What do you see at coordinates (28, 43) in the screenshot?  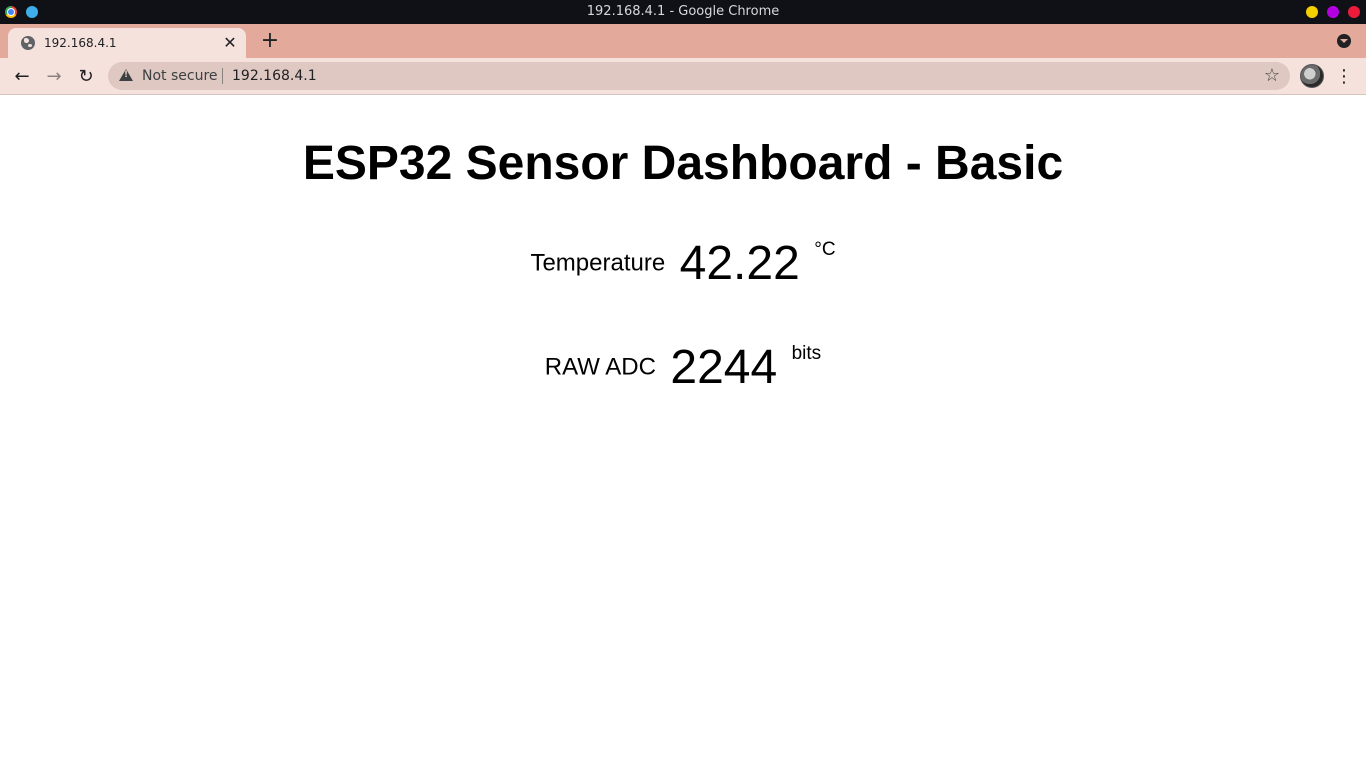 I see `globe-icon` at bounding box center [28, 43].